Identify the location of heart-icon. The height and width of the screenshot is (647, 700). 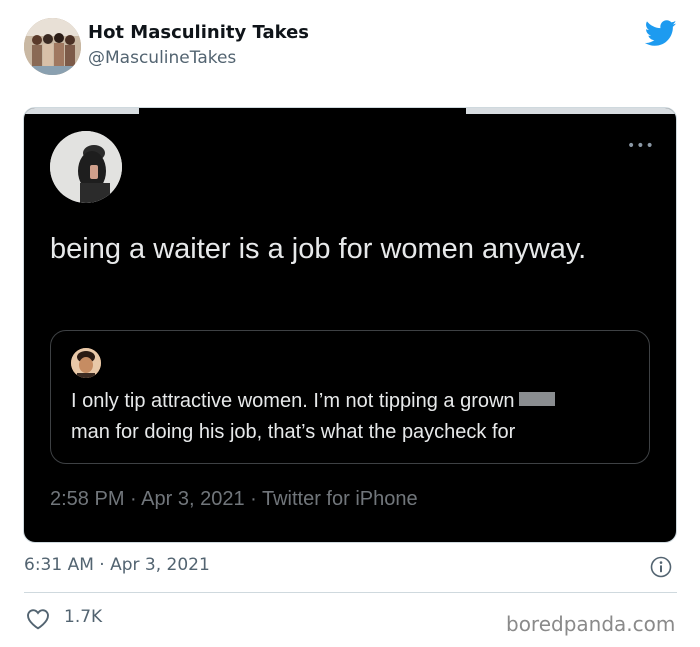
(38, 619).